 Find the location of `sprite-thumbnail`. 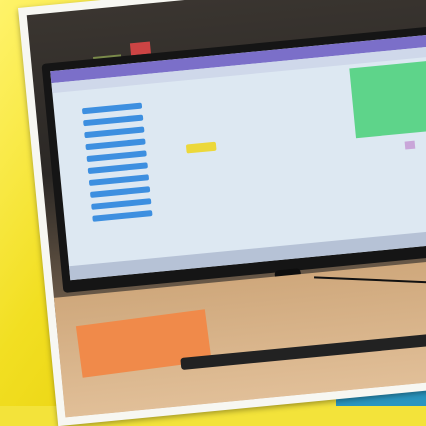

sprite-thumbnail is located at coordinates (410, 145).